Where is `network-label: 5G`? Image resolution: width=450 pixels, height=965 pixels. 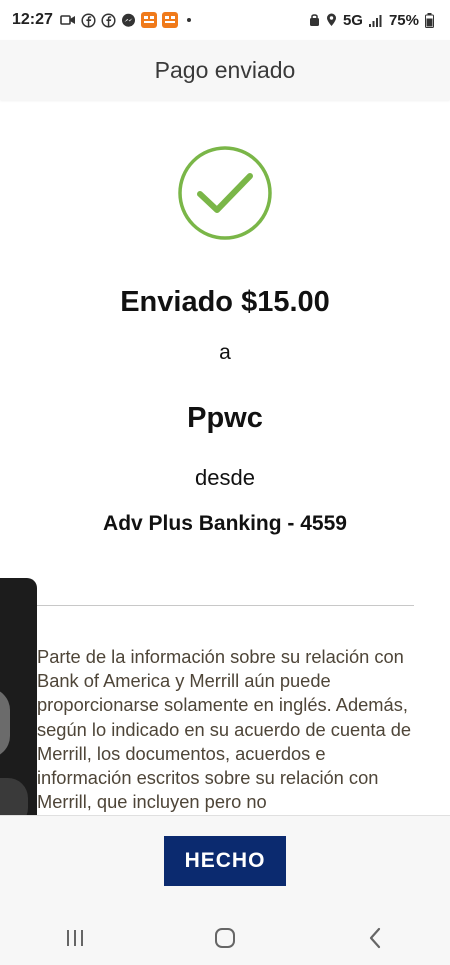
network-label: 5G is located at coordinates (352, 20).